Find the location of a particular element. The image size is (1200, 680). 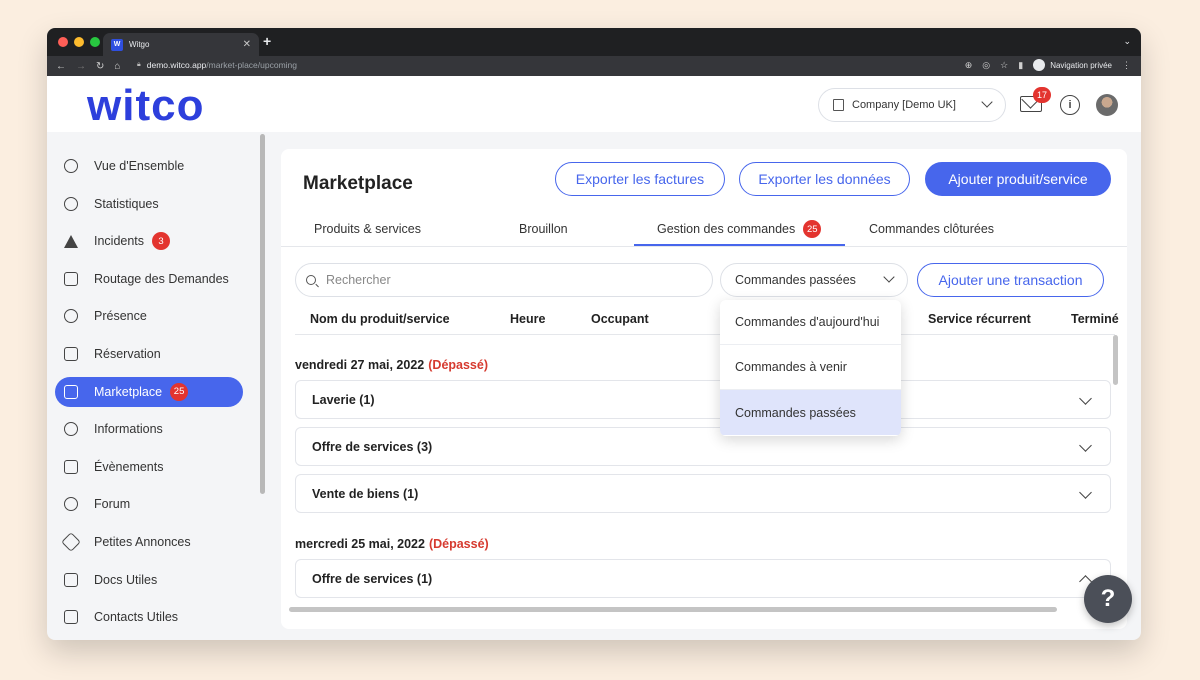

browser-menu-icon: ⋮ is located at coordinates (1126, 65).